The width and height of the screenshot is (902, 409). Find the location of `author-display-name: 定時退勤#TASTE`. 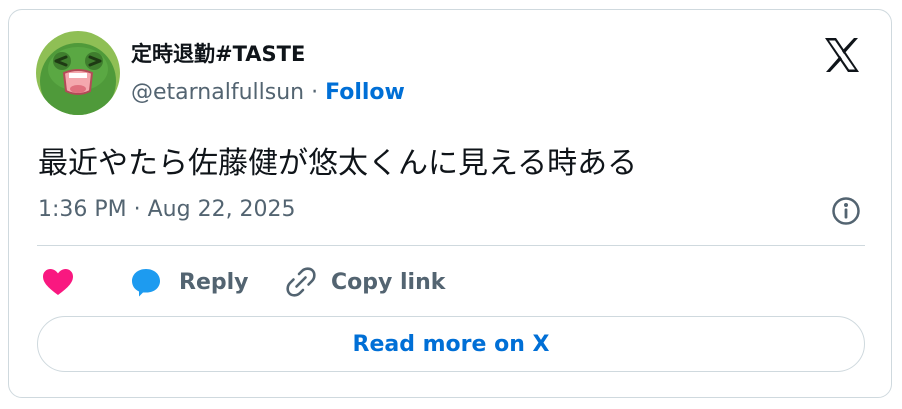

author-display-name: 定時退勤#TASTE is located at coordinates (218, 53).